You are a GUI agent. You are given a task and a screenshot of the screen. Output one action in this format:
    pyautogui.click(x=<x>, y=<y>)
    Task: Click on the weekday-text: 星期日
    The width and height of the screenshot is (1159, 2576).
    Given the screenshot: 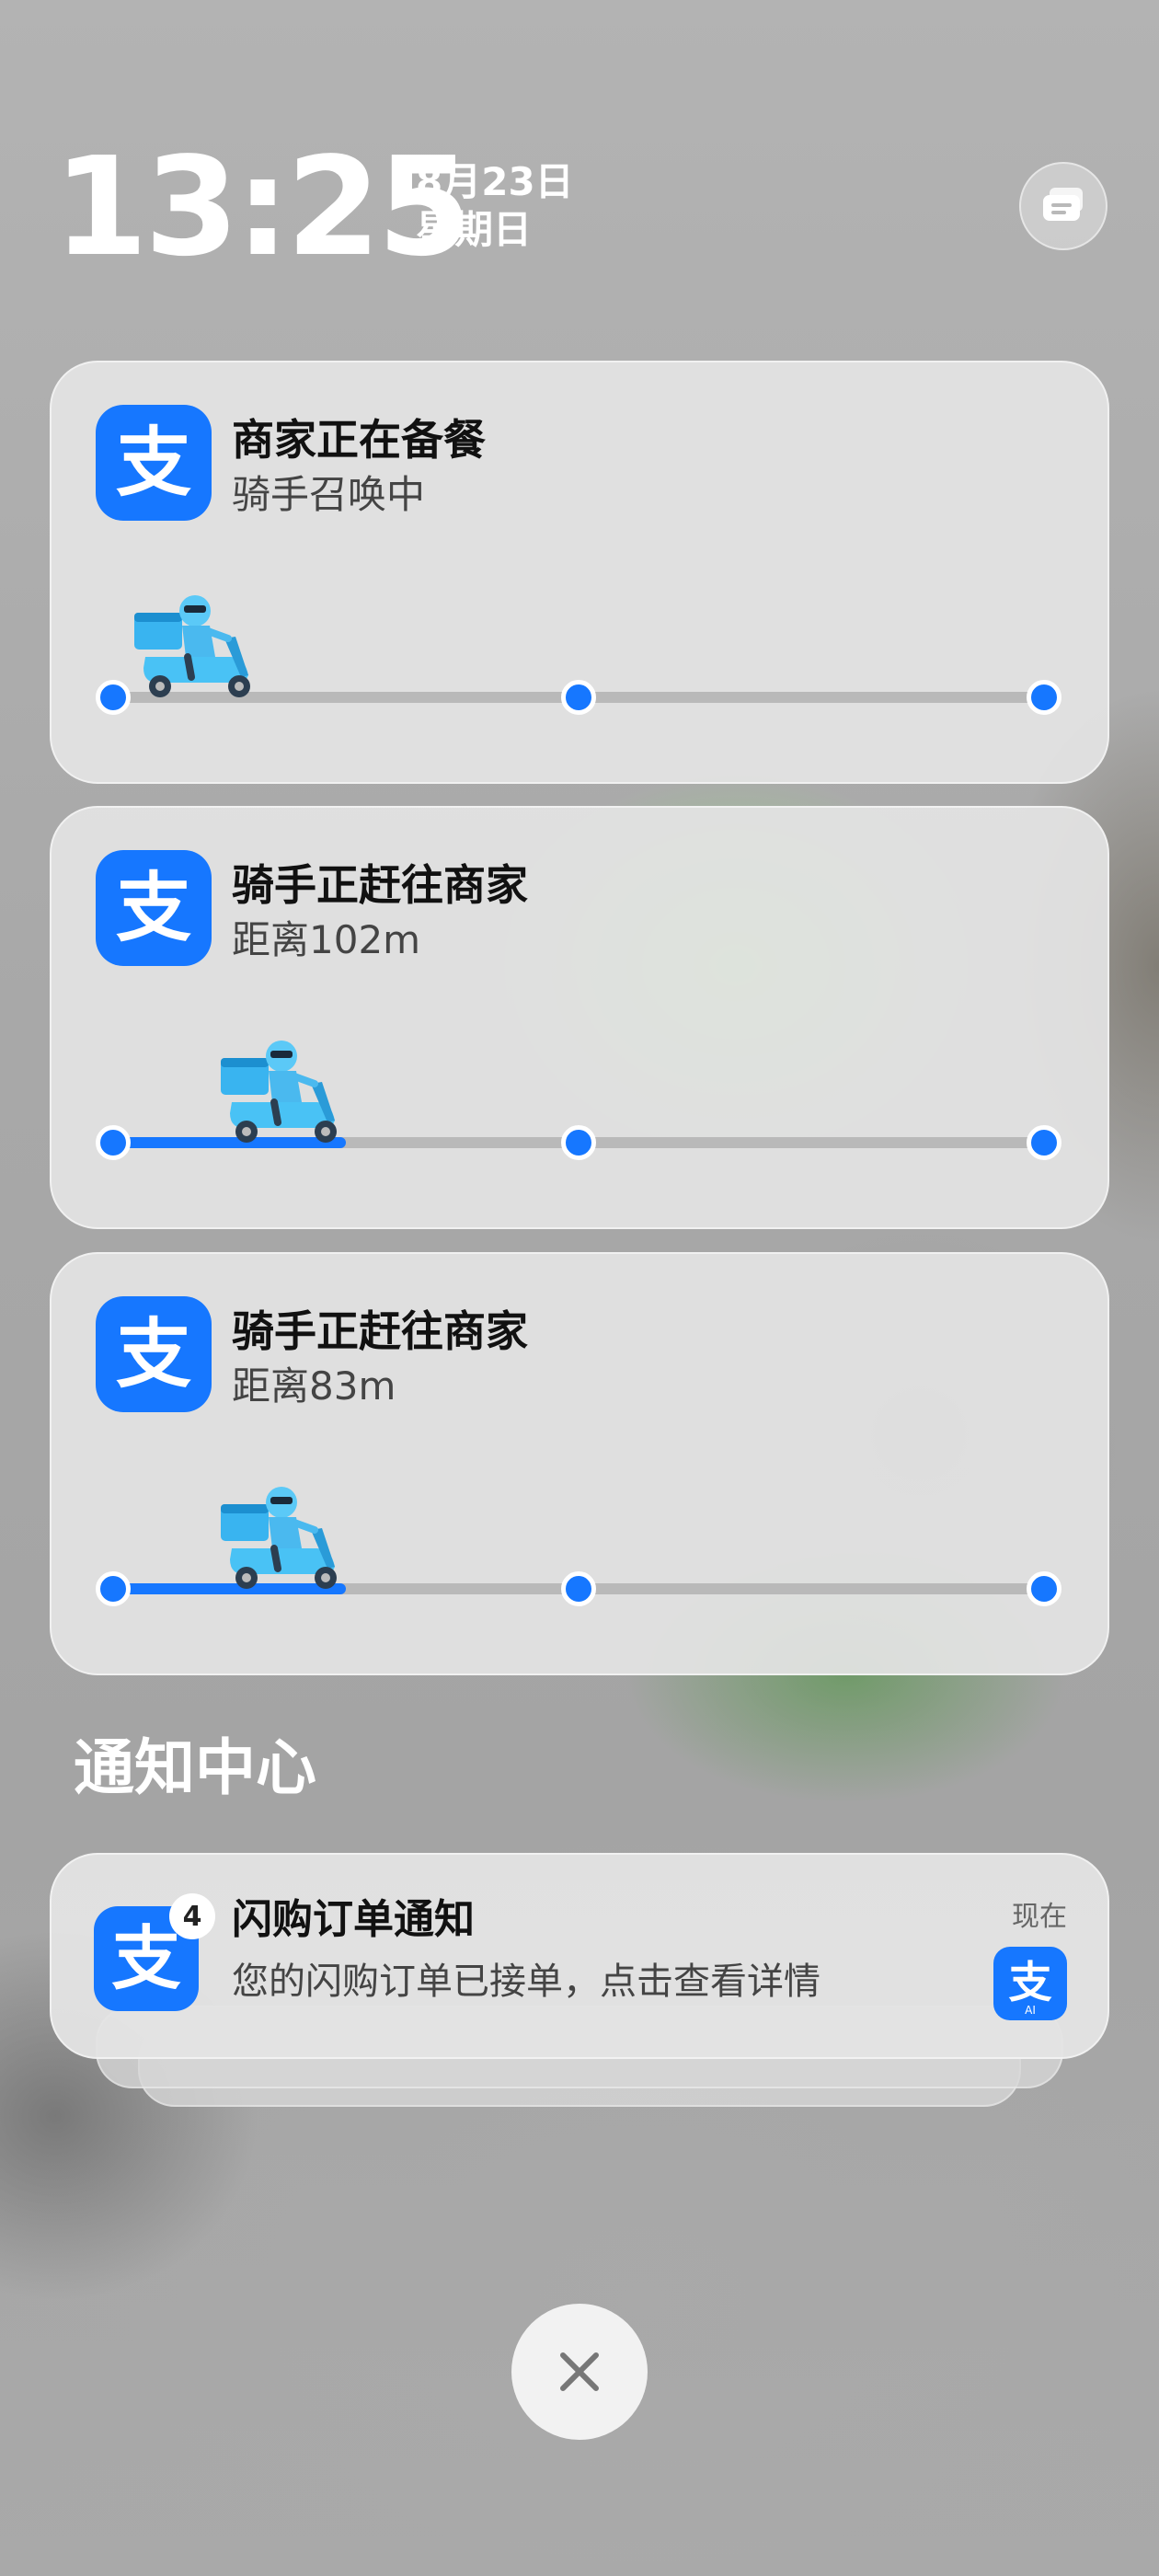 What is the action you would take?
    pyautogui.click(x=474, y=229)
    